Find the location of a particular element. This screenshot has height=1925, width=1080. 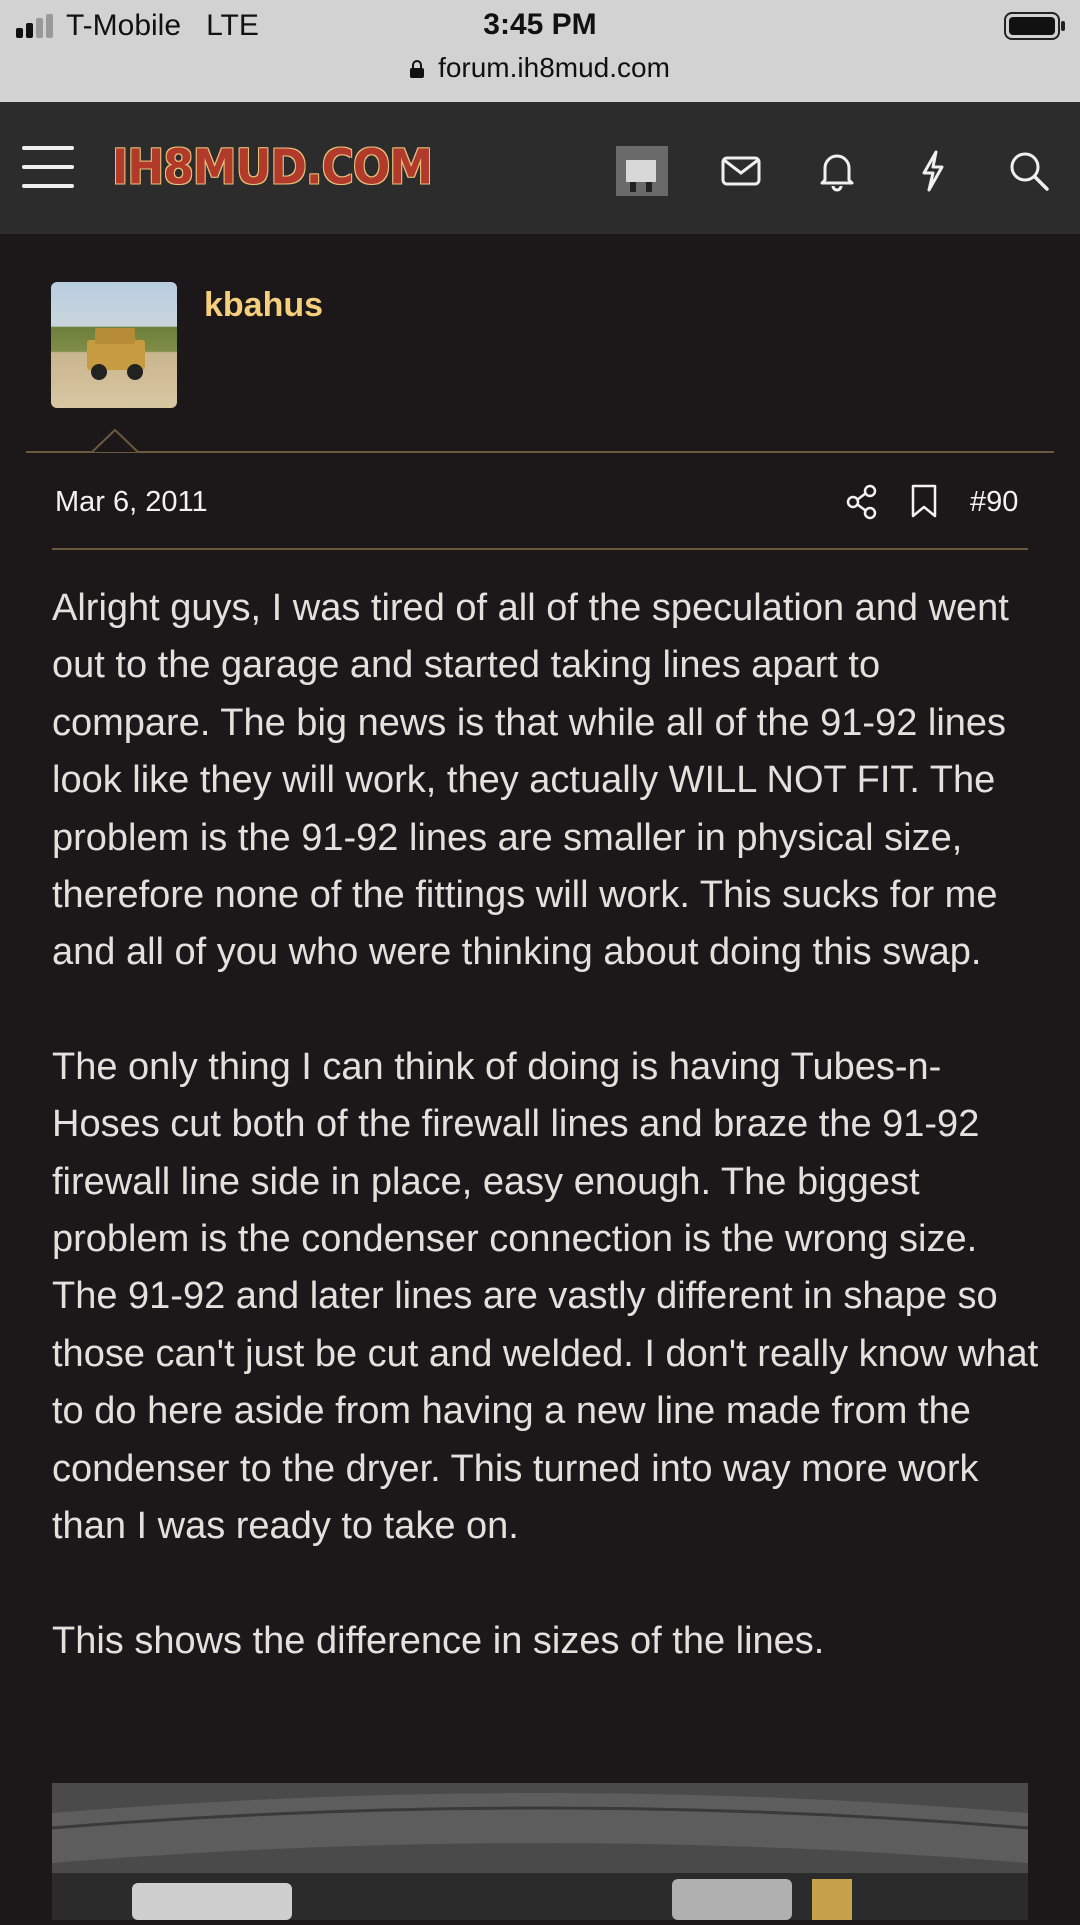

header-divider is located at coordinates (540, 441).